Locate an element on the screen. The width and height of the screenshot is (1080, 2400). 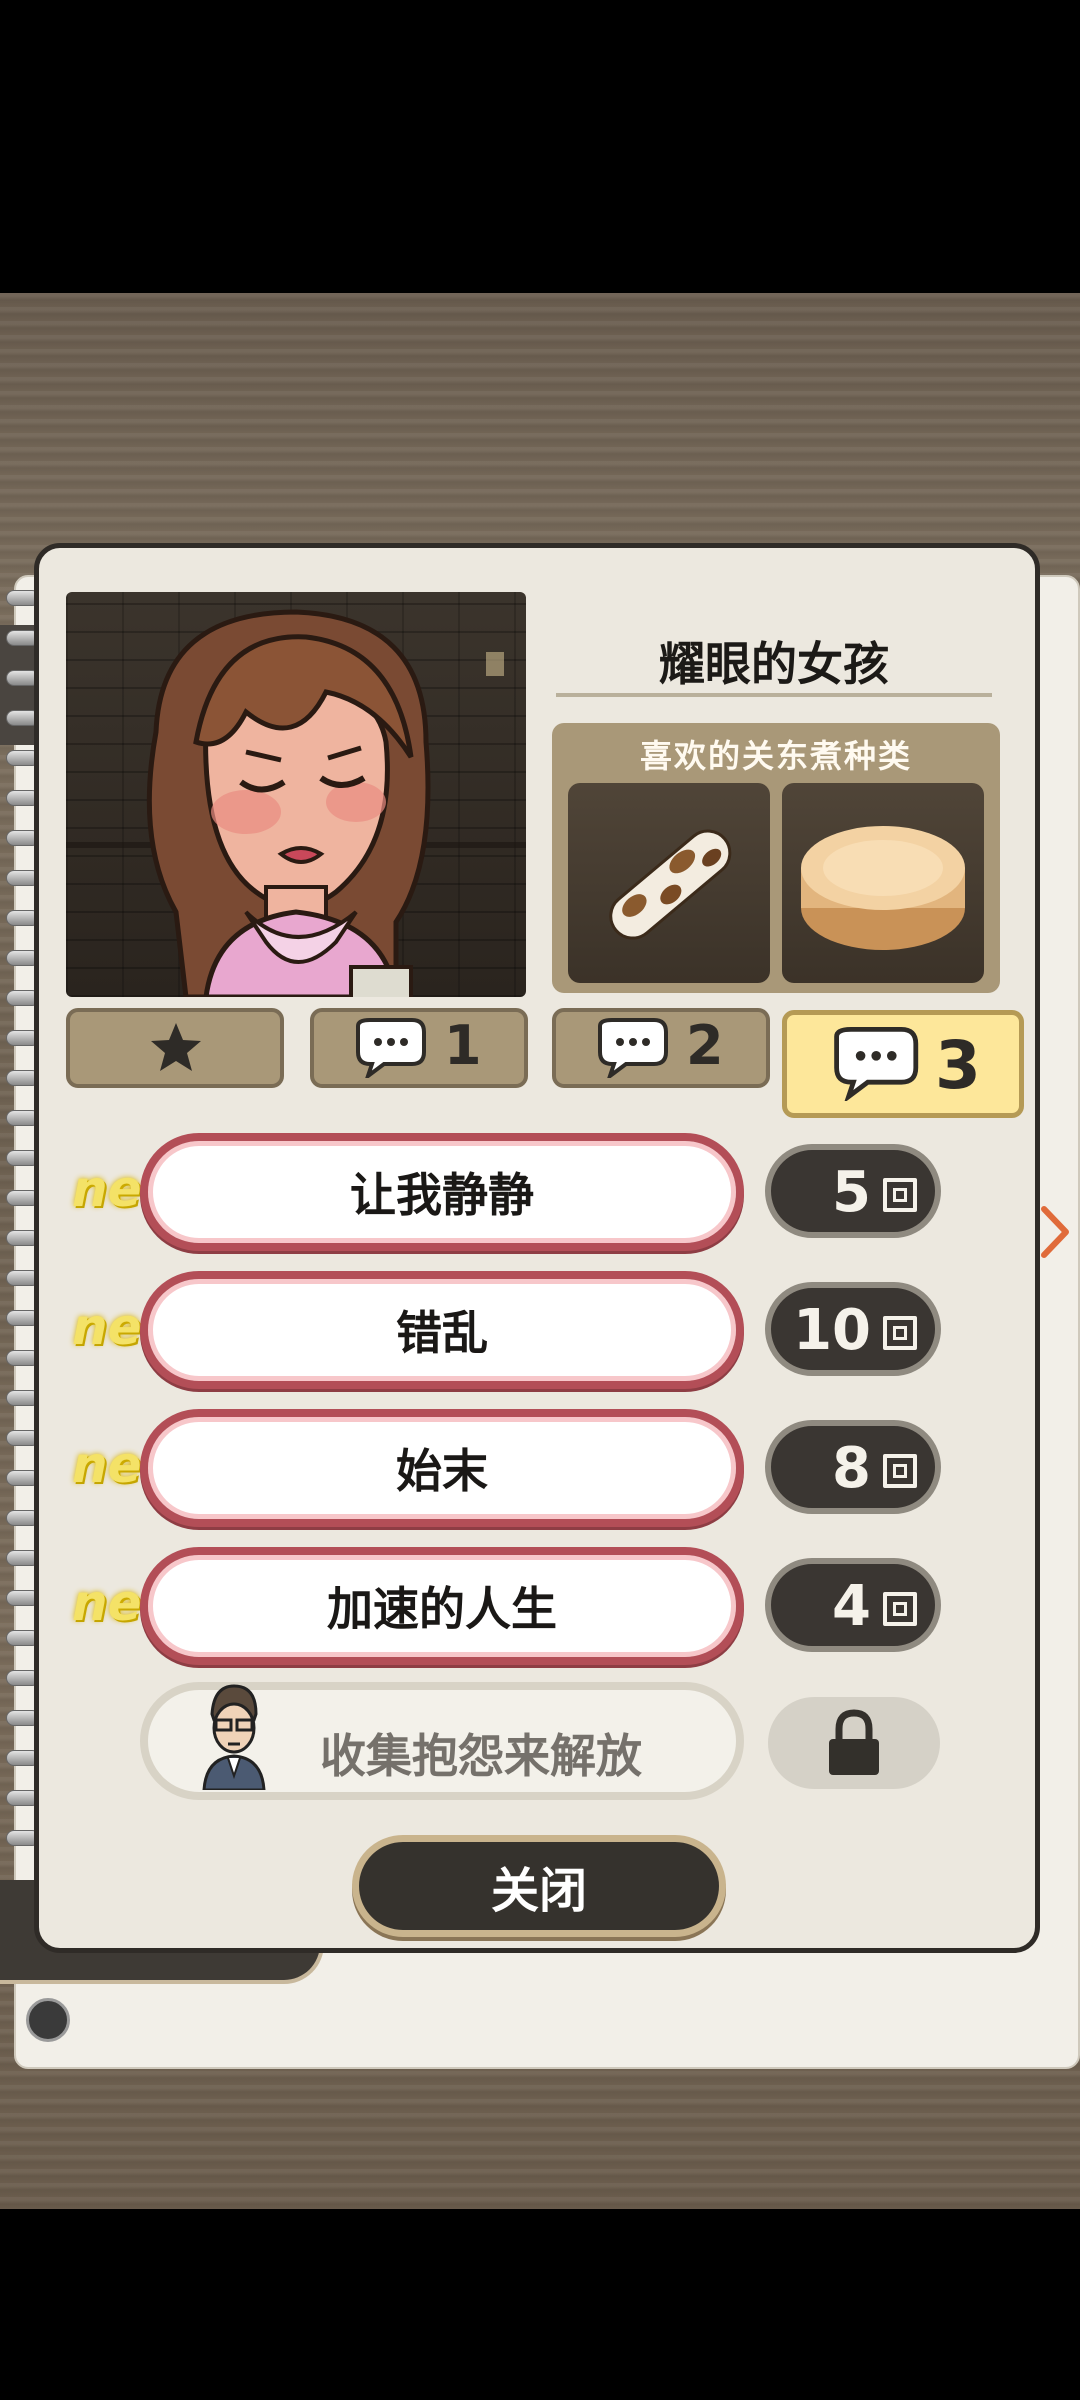
locked-text: 收集抱怨来解放 is located at coordinates (481, 1756).